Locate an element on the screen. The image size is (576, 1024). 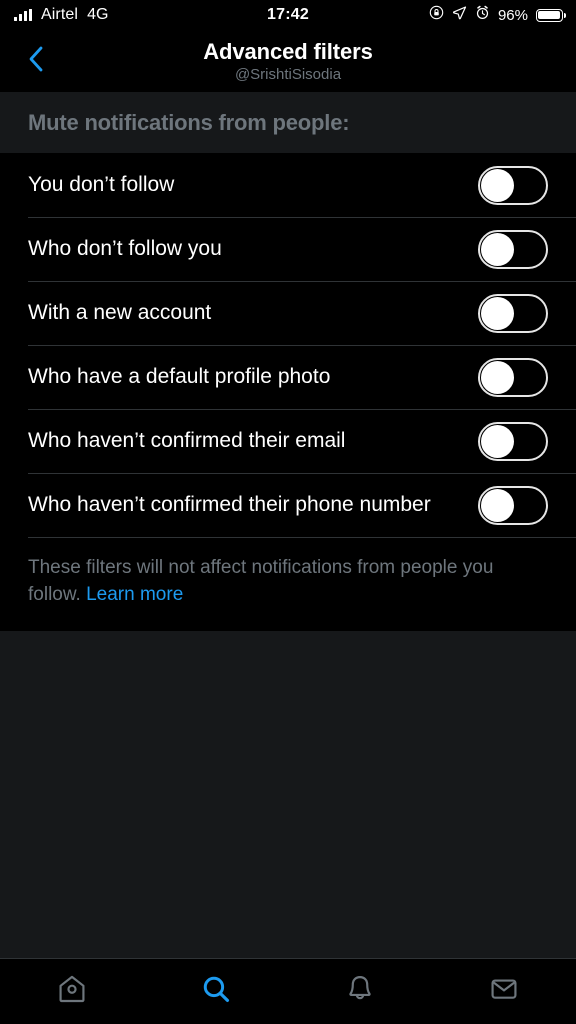
filter-row: Who have a default profile photo is located at coordinates (288, 377).